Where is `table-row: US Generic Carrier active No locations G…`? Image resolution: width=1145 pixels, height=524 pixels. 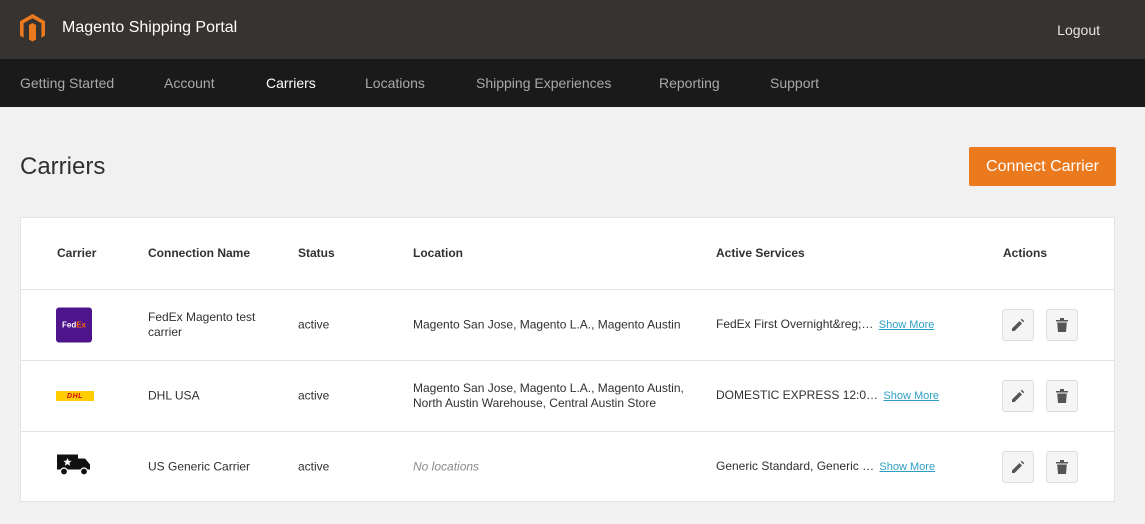
table-row: US Generic Carrier active No locations G… is located at coordinates (567, 466).